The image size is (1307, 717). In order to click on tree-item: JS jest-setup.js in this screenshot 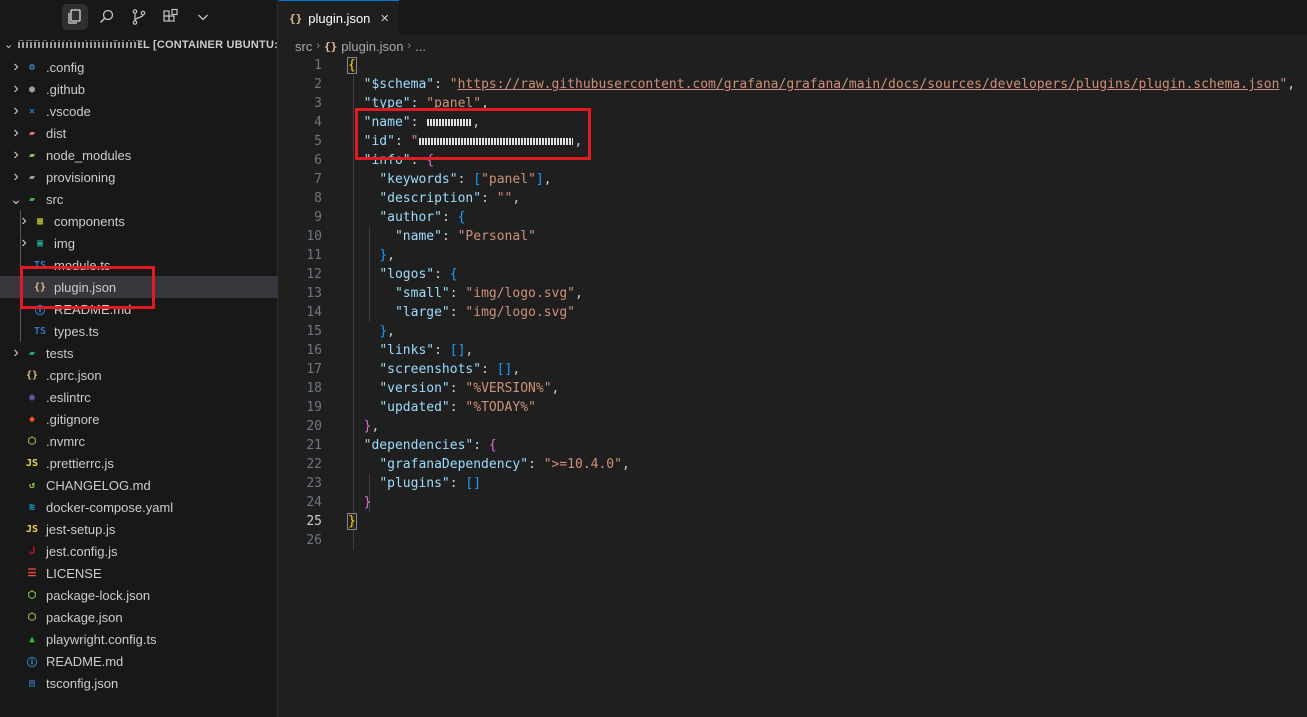, I will do `click(139, 529)`.